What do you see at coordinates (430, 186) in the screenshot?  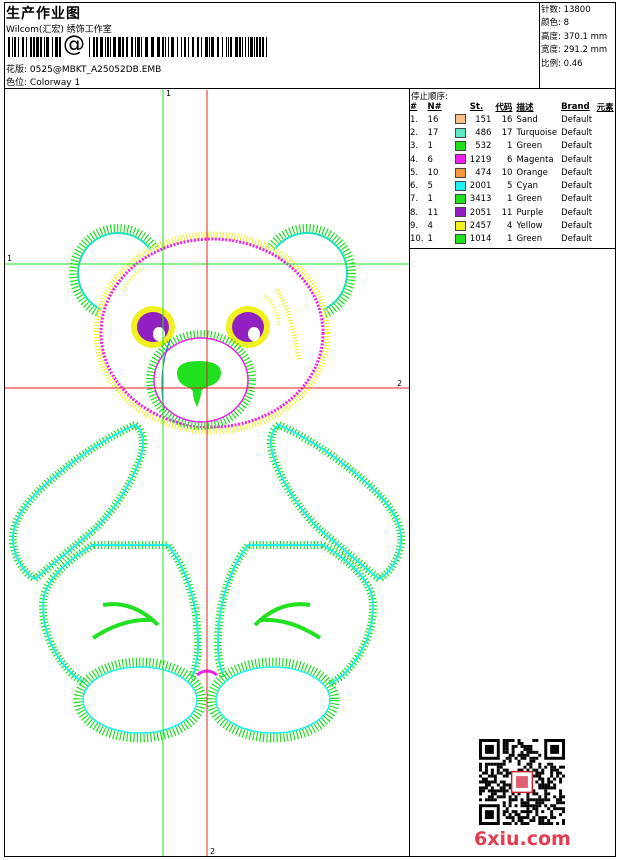 I see `row-needle: 5` at bounding box center [430, 186].